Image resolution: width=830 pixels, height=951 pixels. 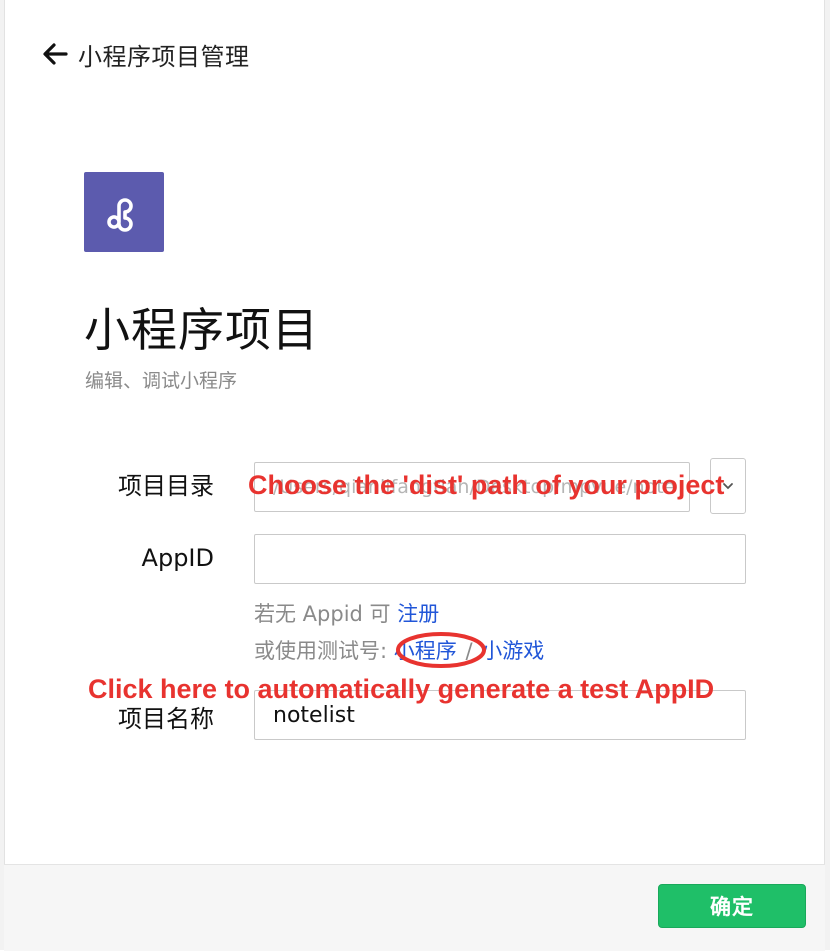 I want to click on test-account-hint-text: 或使用测试号:, so click(x=321, y=651).